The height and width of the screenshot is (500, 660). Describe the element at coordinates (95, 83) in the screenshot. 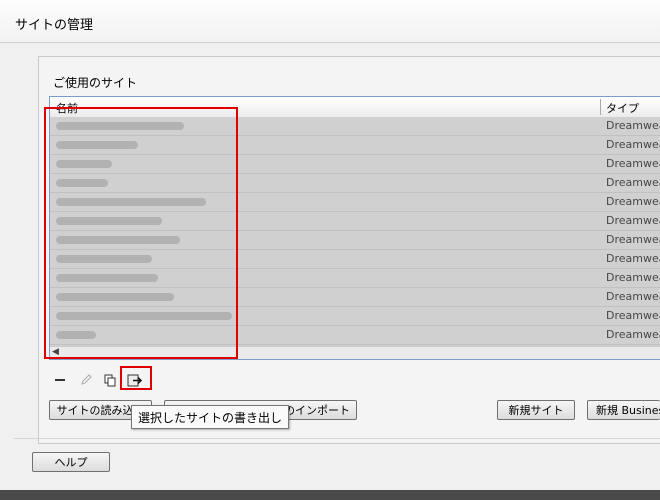

I see `sites-section-title: ご使用のサイト` at that location.